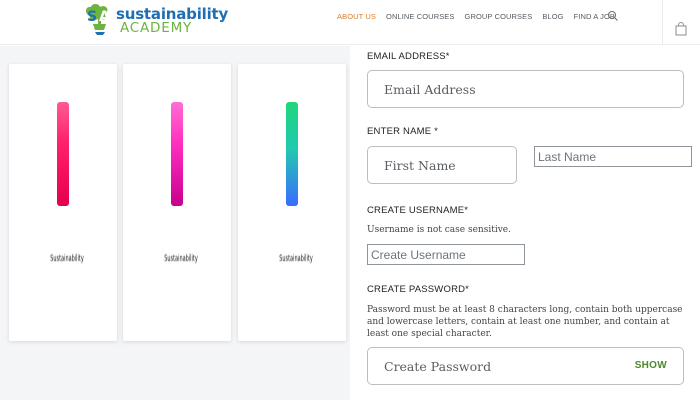 The height and width of the screenshot is (400, 700). Describe the element at coordinates (525, 89) in the screenshot. I see `email-field: Email Address` at that location.